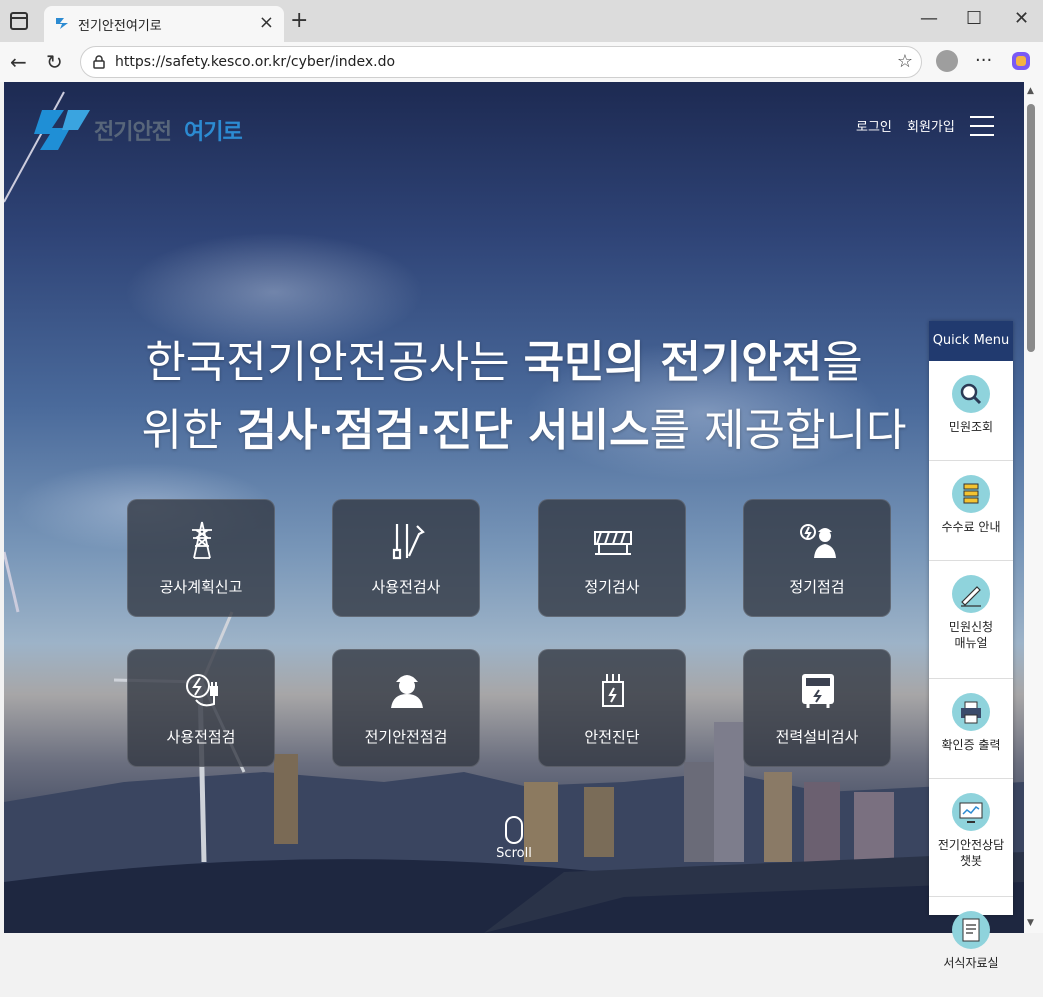 The width and height of the screenshot is (1043, 997). What do you see at coordinates (971, 518) in the screenshot?
I see `quick-menu-item-fee-guide: 수수료 안내` at bounding box center [971, 518].